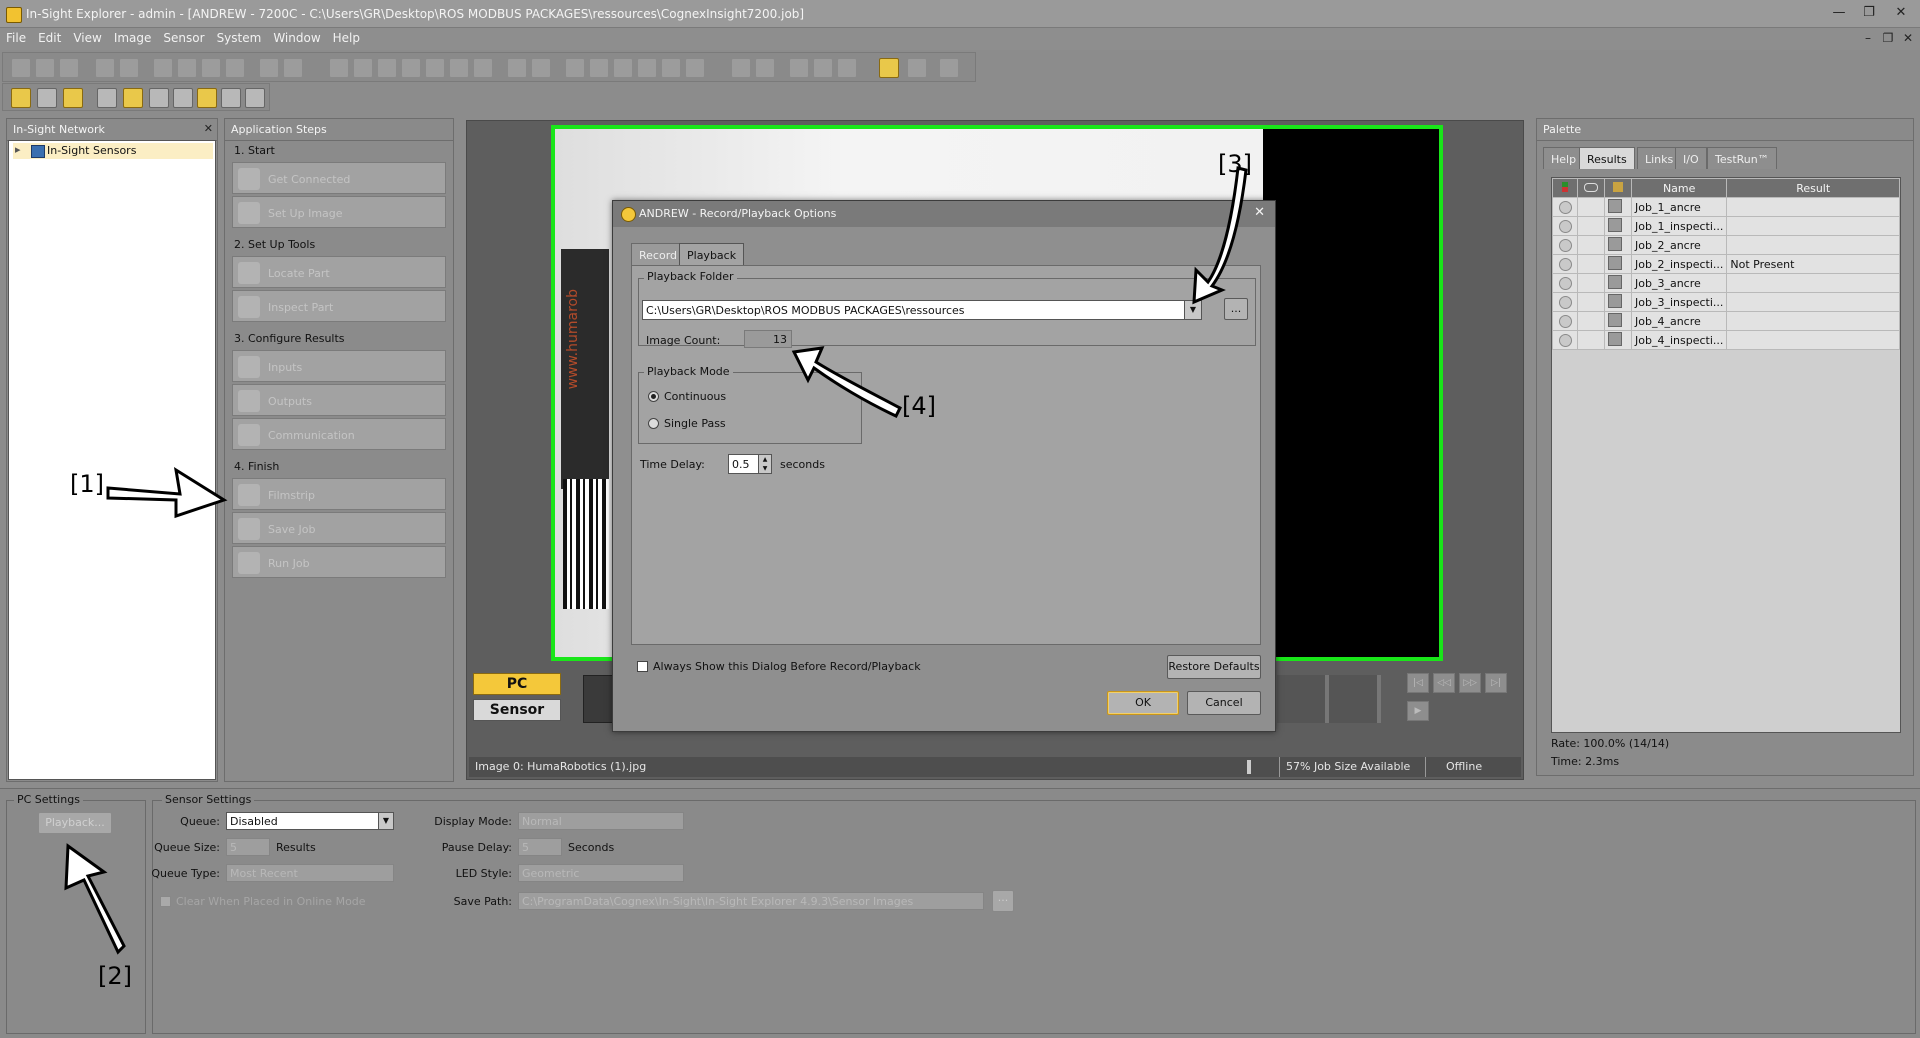  Describe the element at coordinates (919, 406) in the screenshot. I see `annotation-label-4: [4]` at that location.